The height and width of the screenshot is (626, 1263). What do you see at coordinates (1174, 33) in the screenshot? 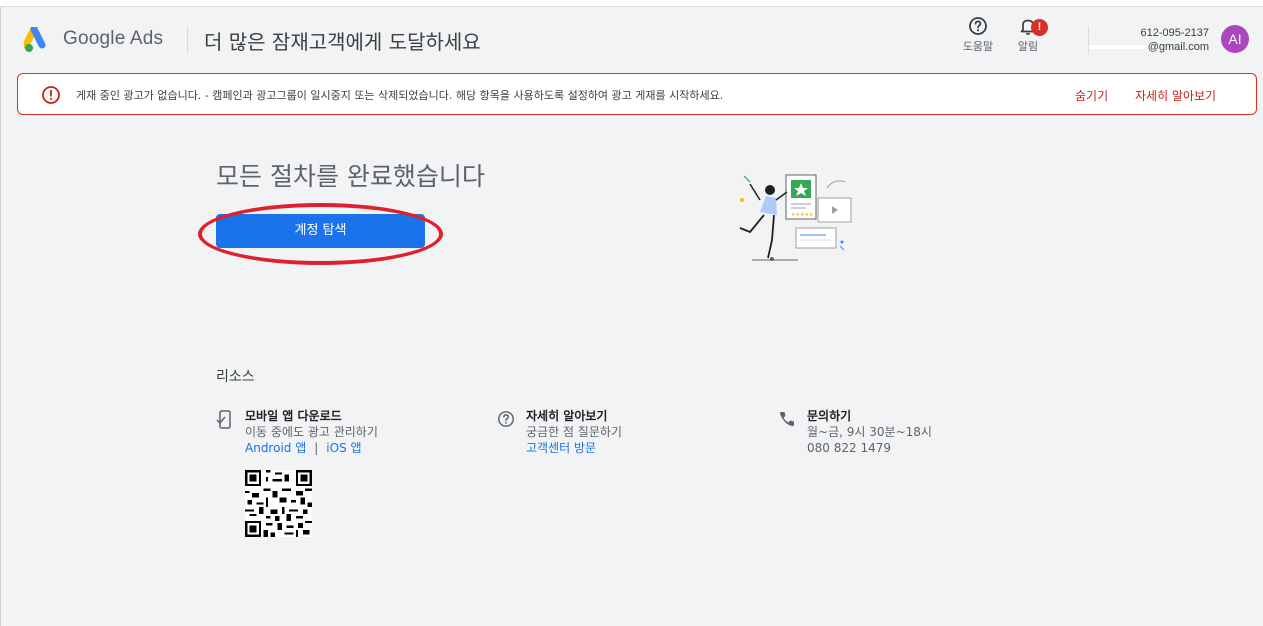
I see `account-id: 612-095-2137` at bounding box center [1174, 33].